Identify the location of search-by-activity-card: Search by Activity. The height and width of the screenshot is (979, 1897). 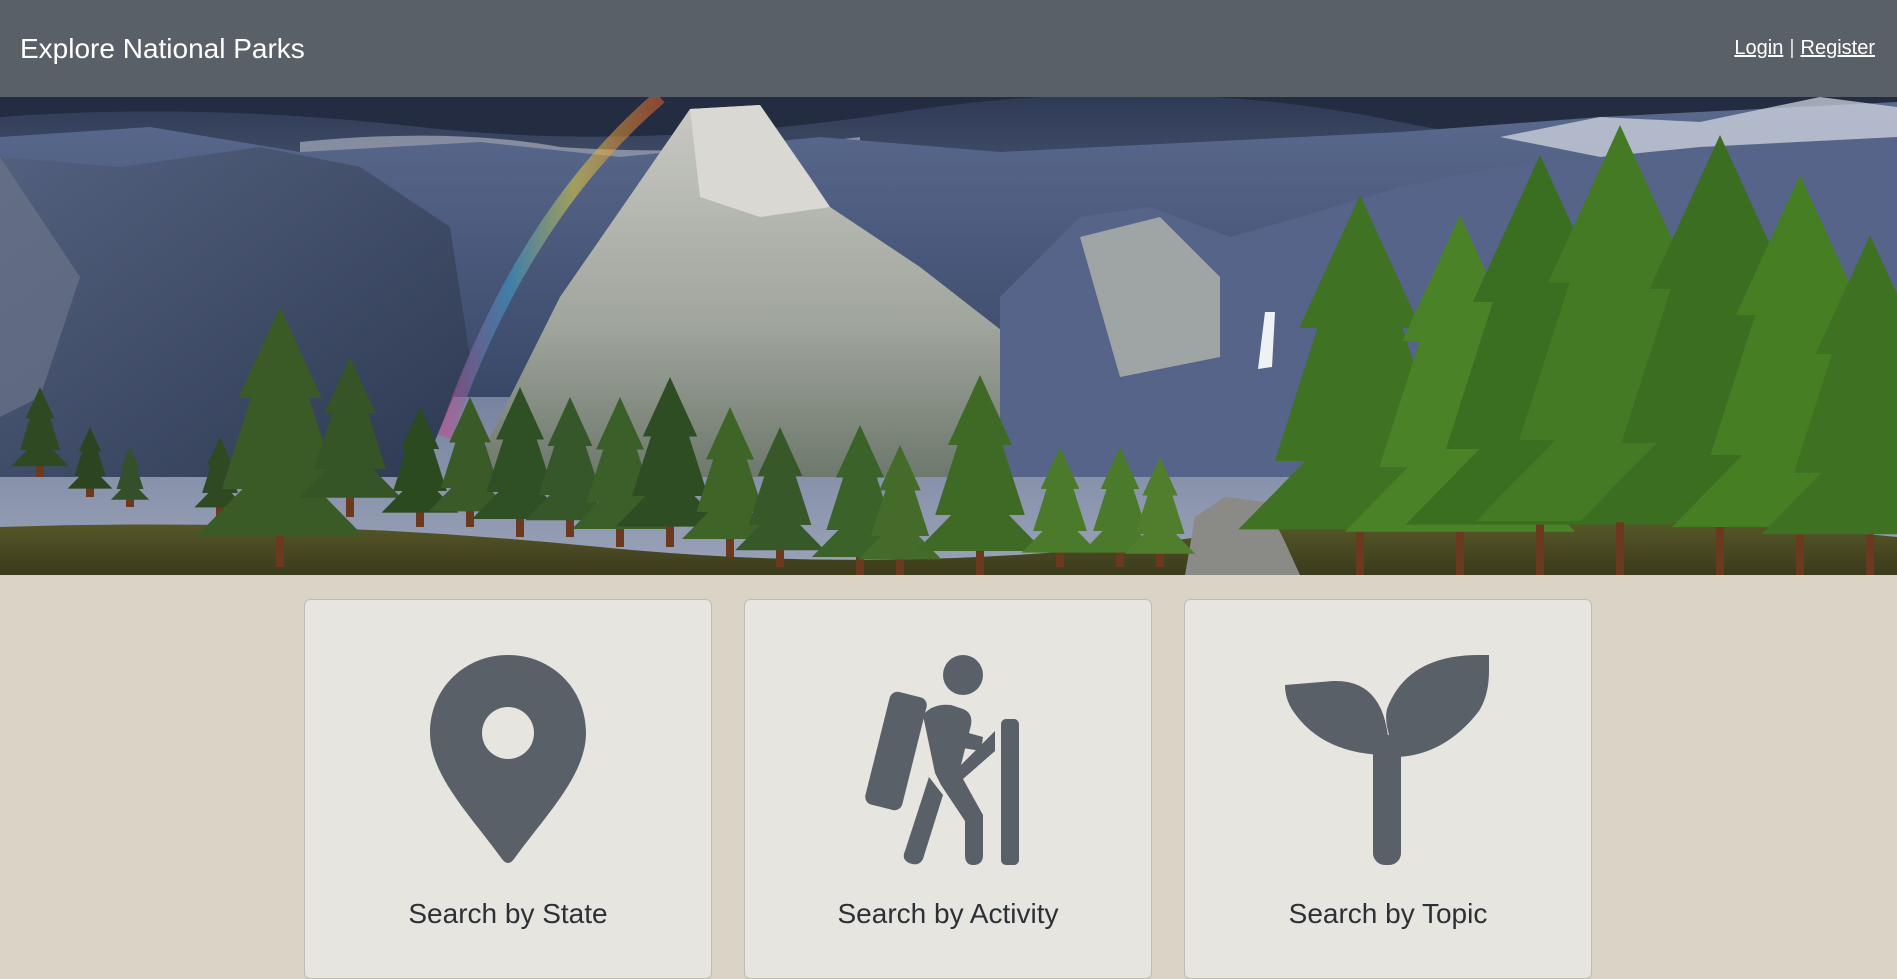
(948, 789).